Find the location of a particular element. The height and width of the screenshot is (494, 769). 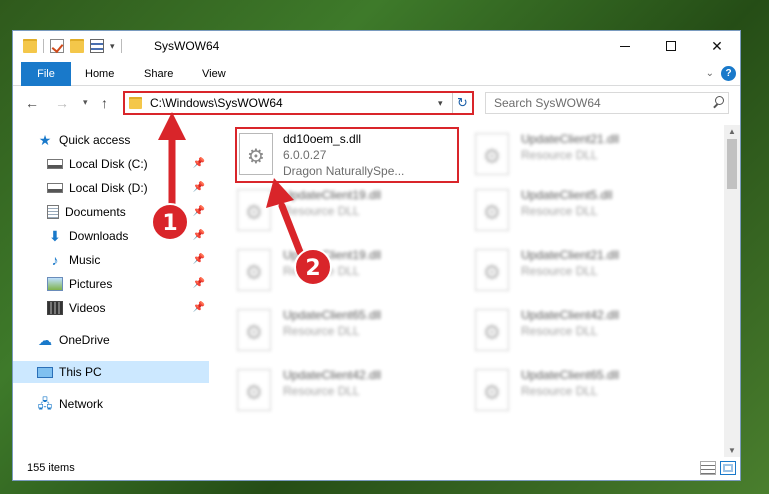

file-name: UpdateClient5.dll is located at coordinates (567, 195).